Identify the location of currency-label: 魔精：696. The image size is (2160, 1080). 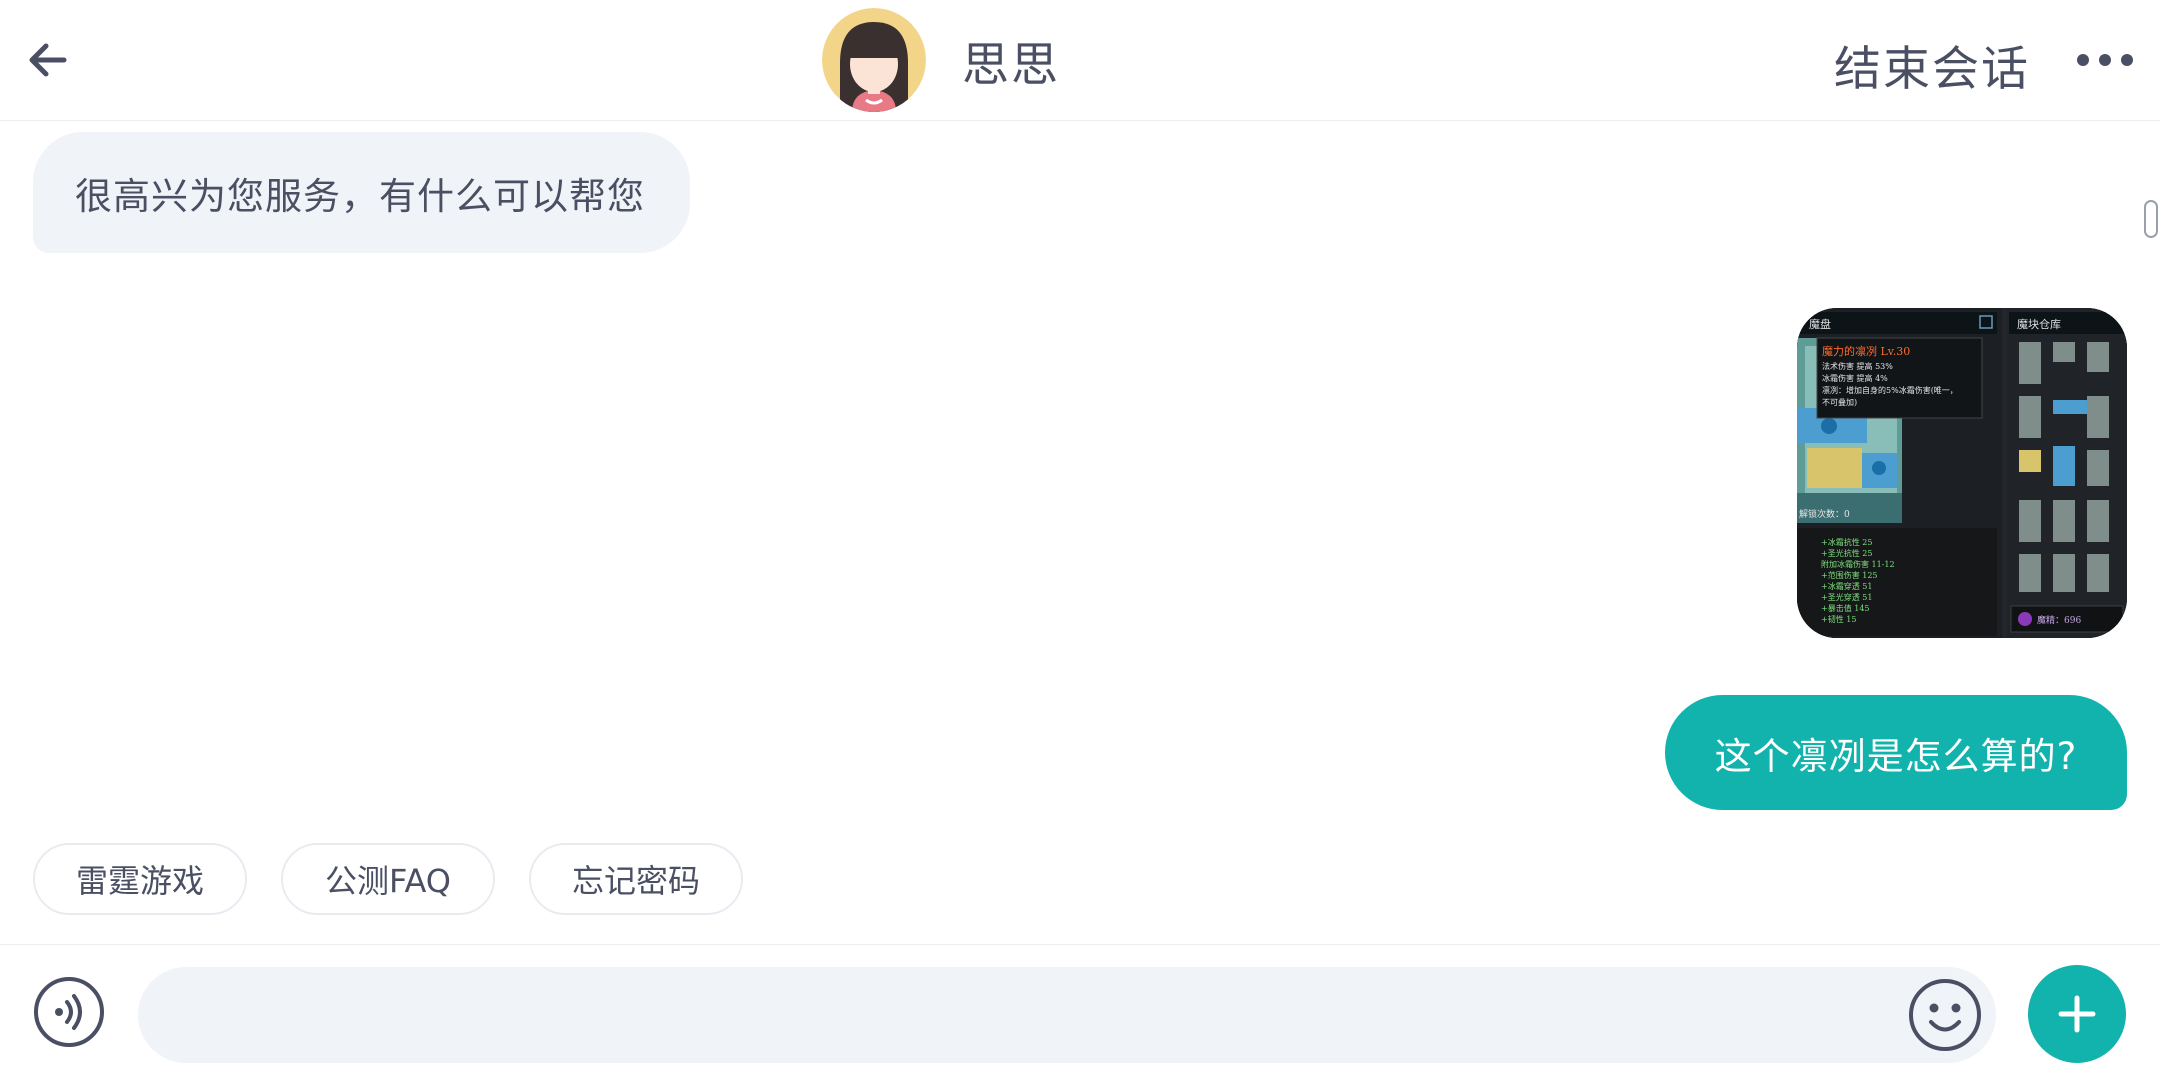
(2059, 620).